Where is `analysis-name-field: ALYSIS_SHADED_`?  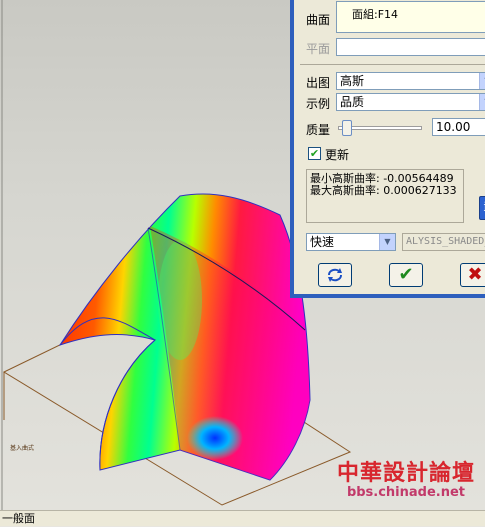 analysis-name-field: ALYSIS_SHADED_ is located at coordinates (443, 242).